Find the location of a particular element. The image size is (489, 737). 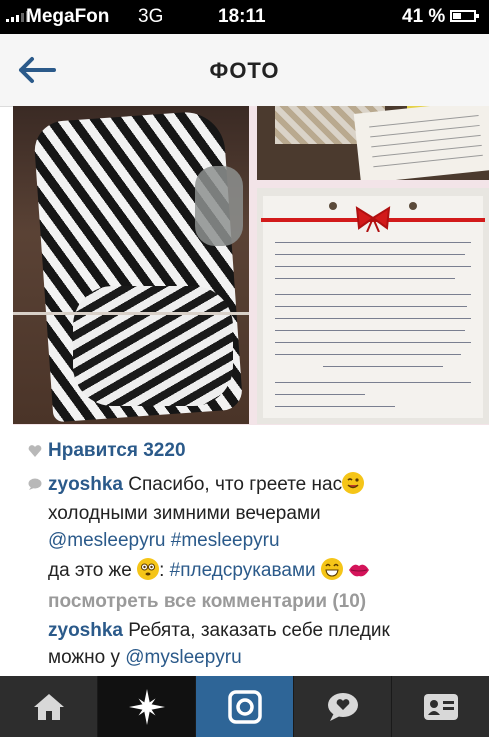

heart-icon is located at coordinates (35, 451).